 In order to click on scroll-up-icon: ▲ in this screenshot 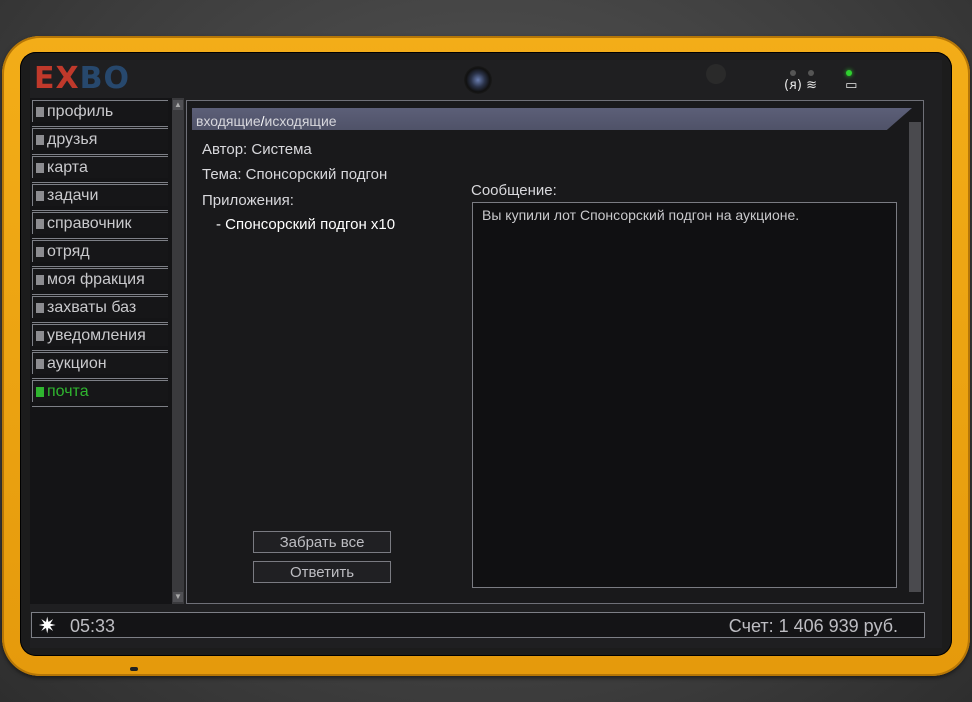, I will do `click(178, 105)`.